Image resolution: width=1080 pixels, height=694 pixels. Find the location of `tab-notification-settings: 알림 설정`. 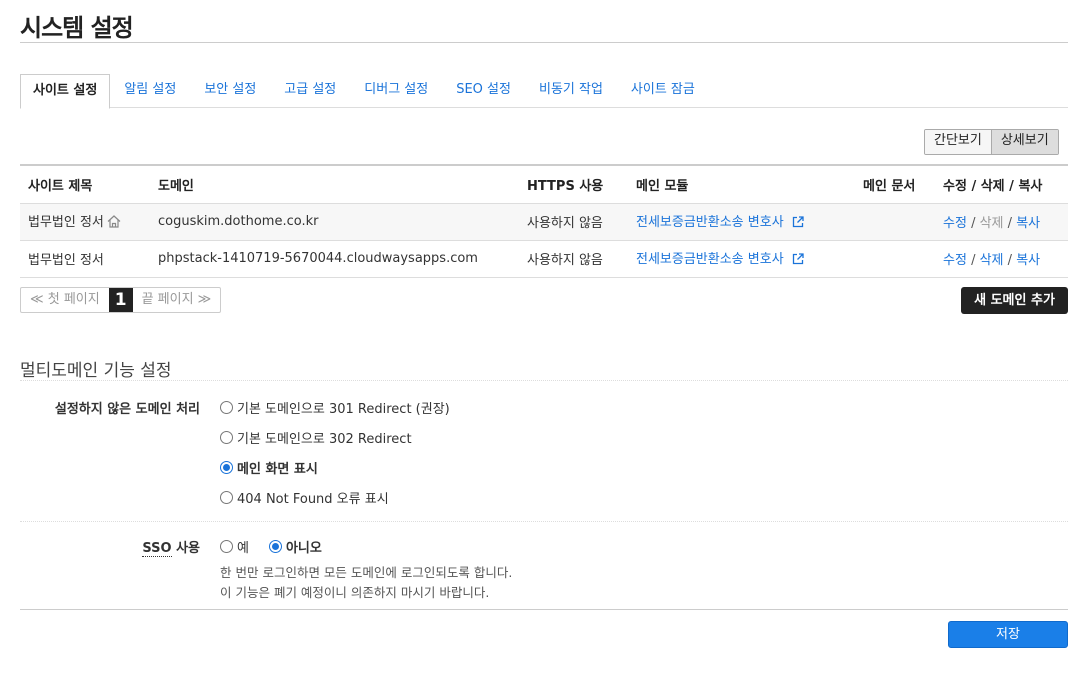

tab-notification-settings: 알림 설정 is located at coordinates (150, 91).